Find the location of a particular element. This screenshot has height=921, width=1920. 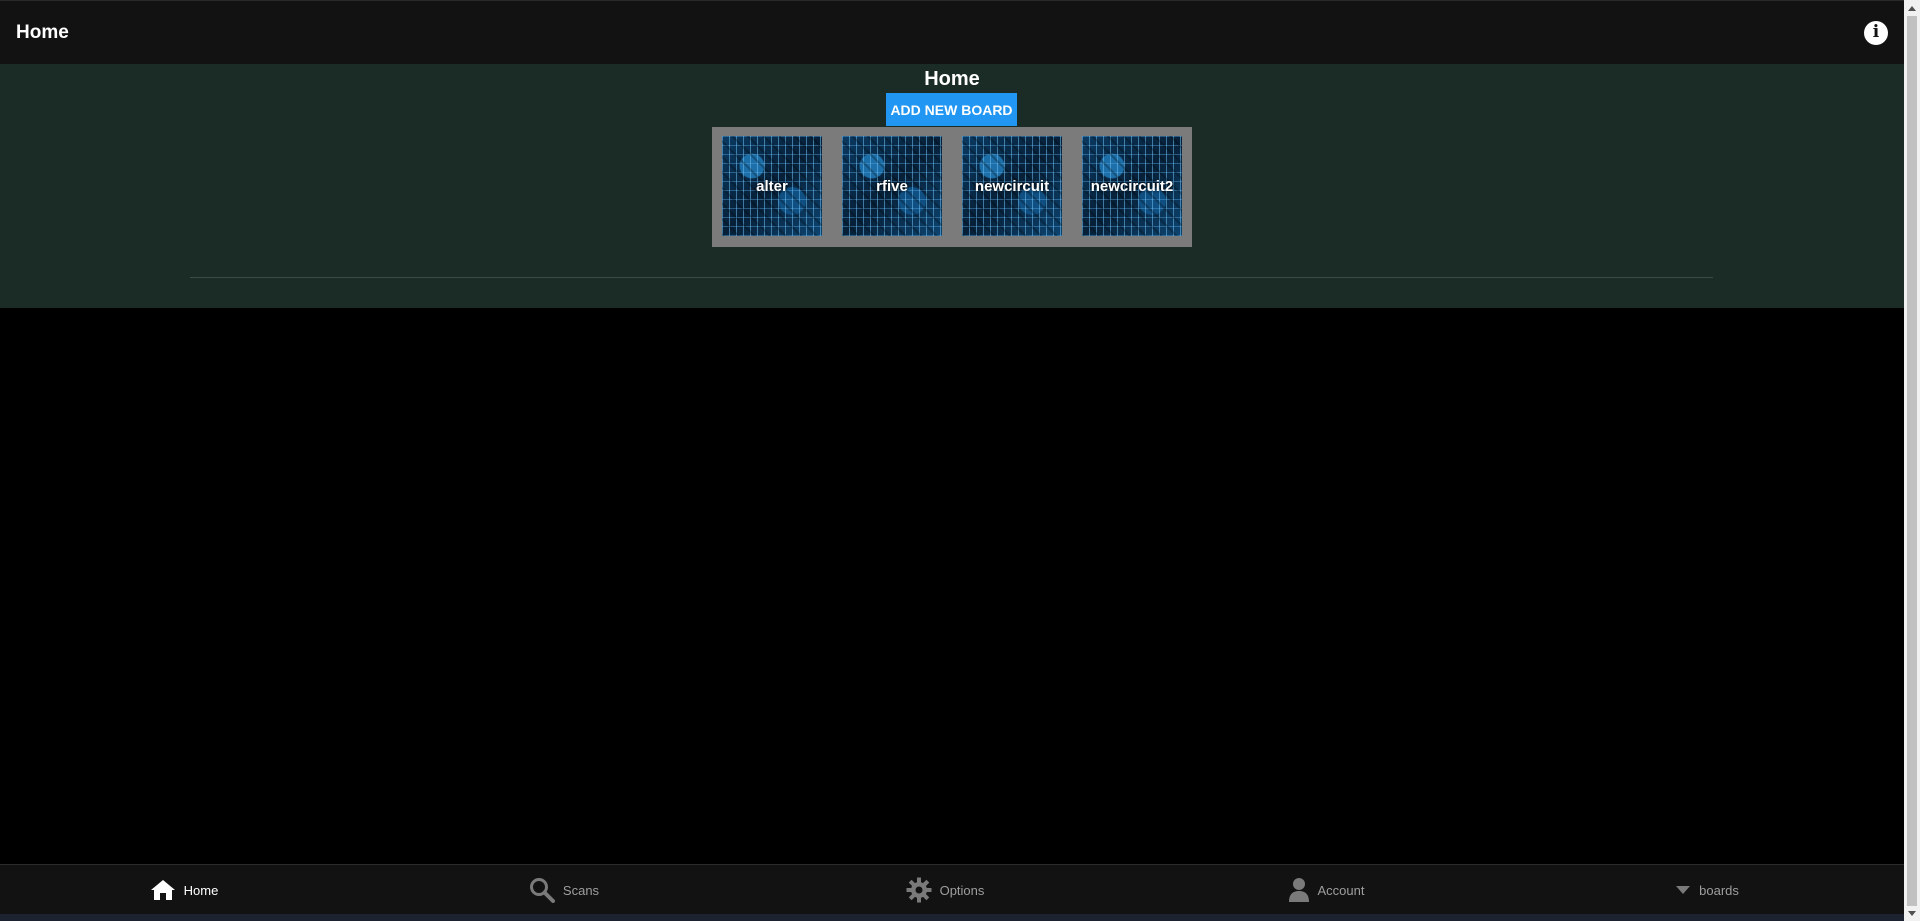

user-icon is located at coordinates (1299, 890).